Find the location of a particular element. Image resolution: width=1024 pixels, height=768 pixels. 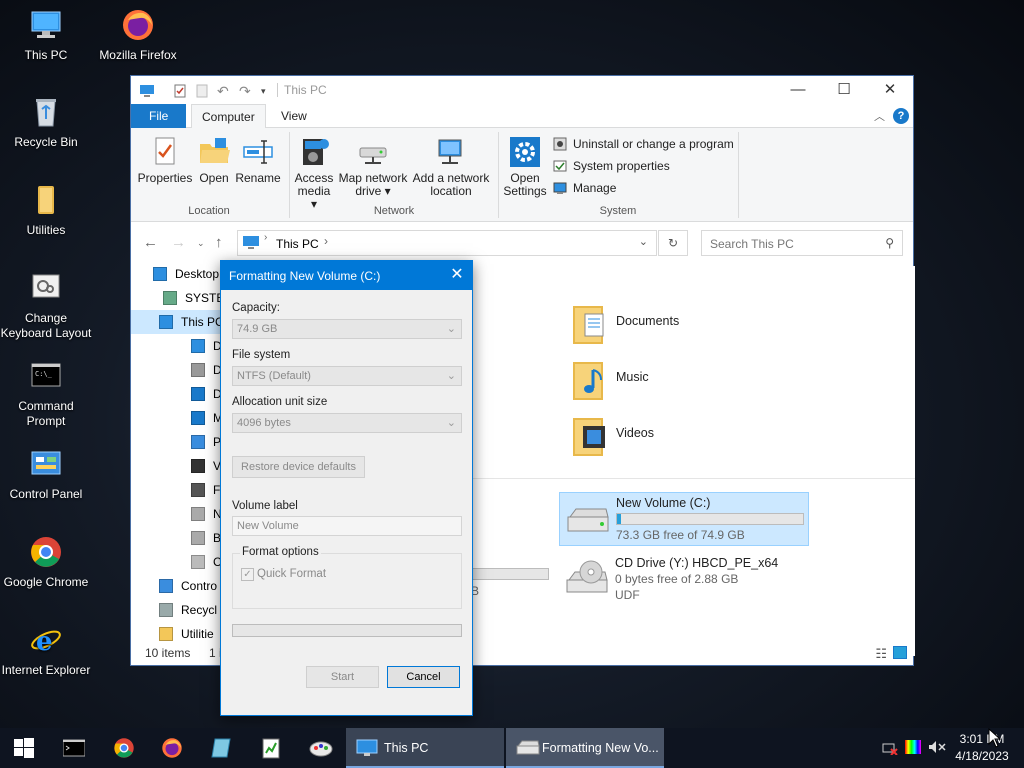

quick-format-checkbox: ✓ is located at coordinates (247, 574).